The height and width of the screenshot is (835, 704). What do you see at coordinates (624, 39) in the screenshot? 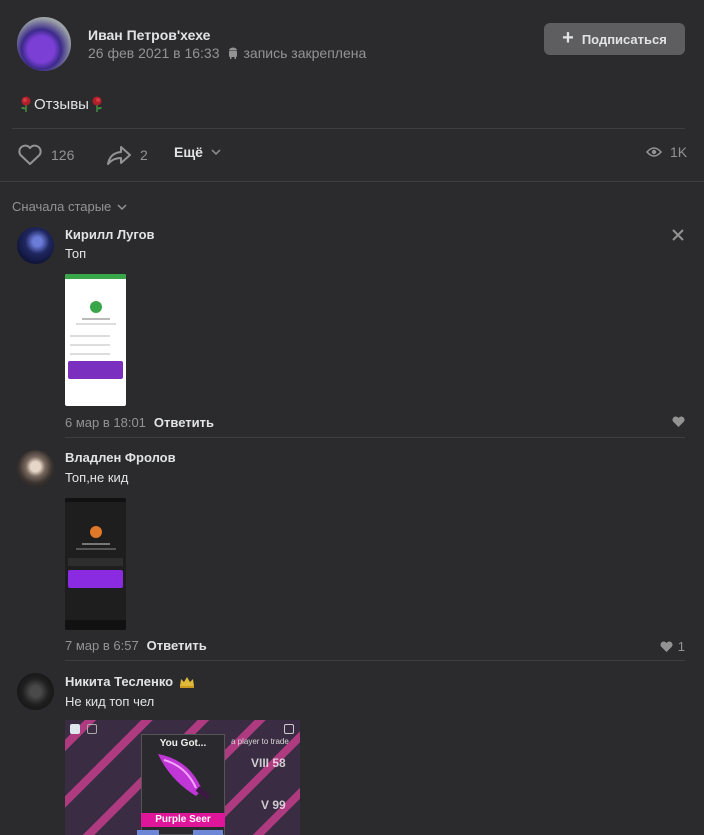
I see `subscribe-label: Подписаться` at bounding box center [624, 39].